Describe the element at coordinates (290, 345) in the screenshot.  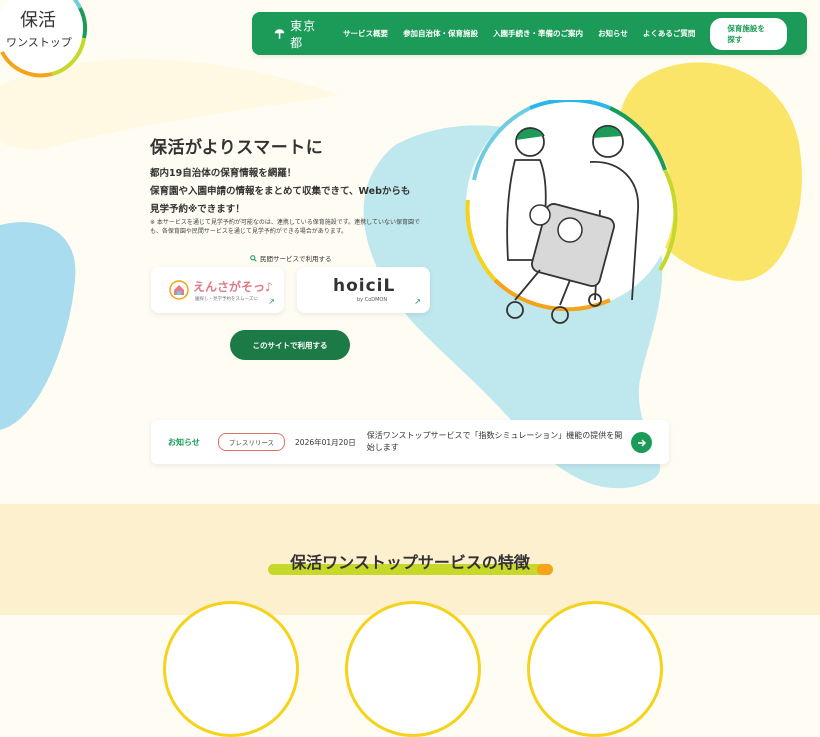
I see `use-this-site-button: このサイトで利用する` at that location.